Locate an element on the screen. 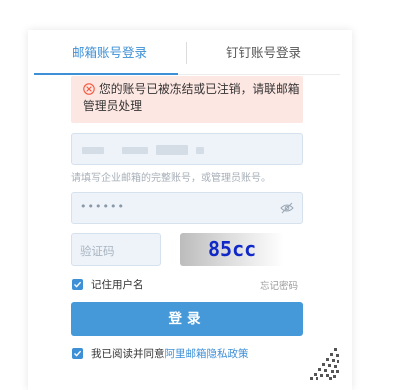 This screenshot has height=390, width=408. agree-checkbox is located at coordinates (77, 353).